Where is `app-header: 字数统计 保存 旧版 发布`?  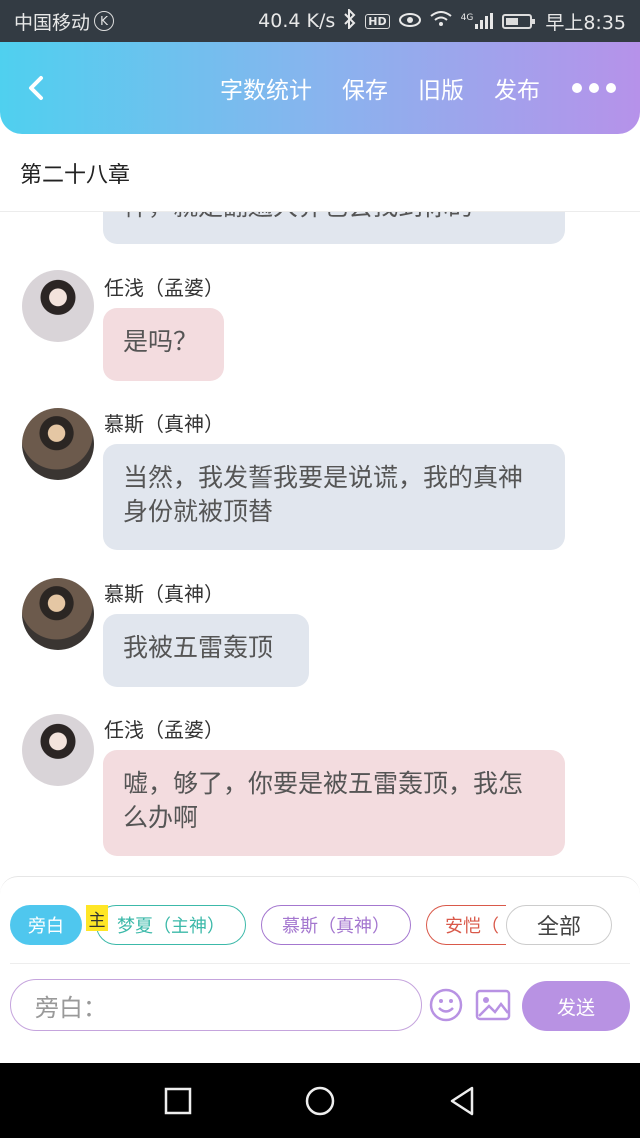
app-header: 字数统计 保存 旧版 发布 is located at coordinates (320, 88).